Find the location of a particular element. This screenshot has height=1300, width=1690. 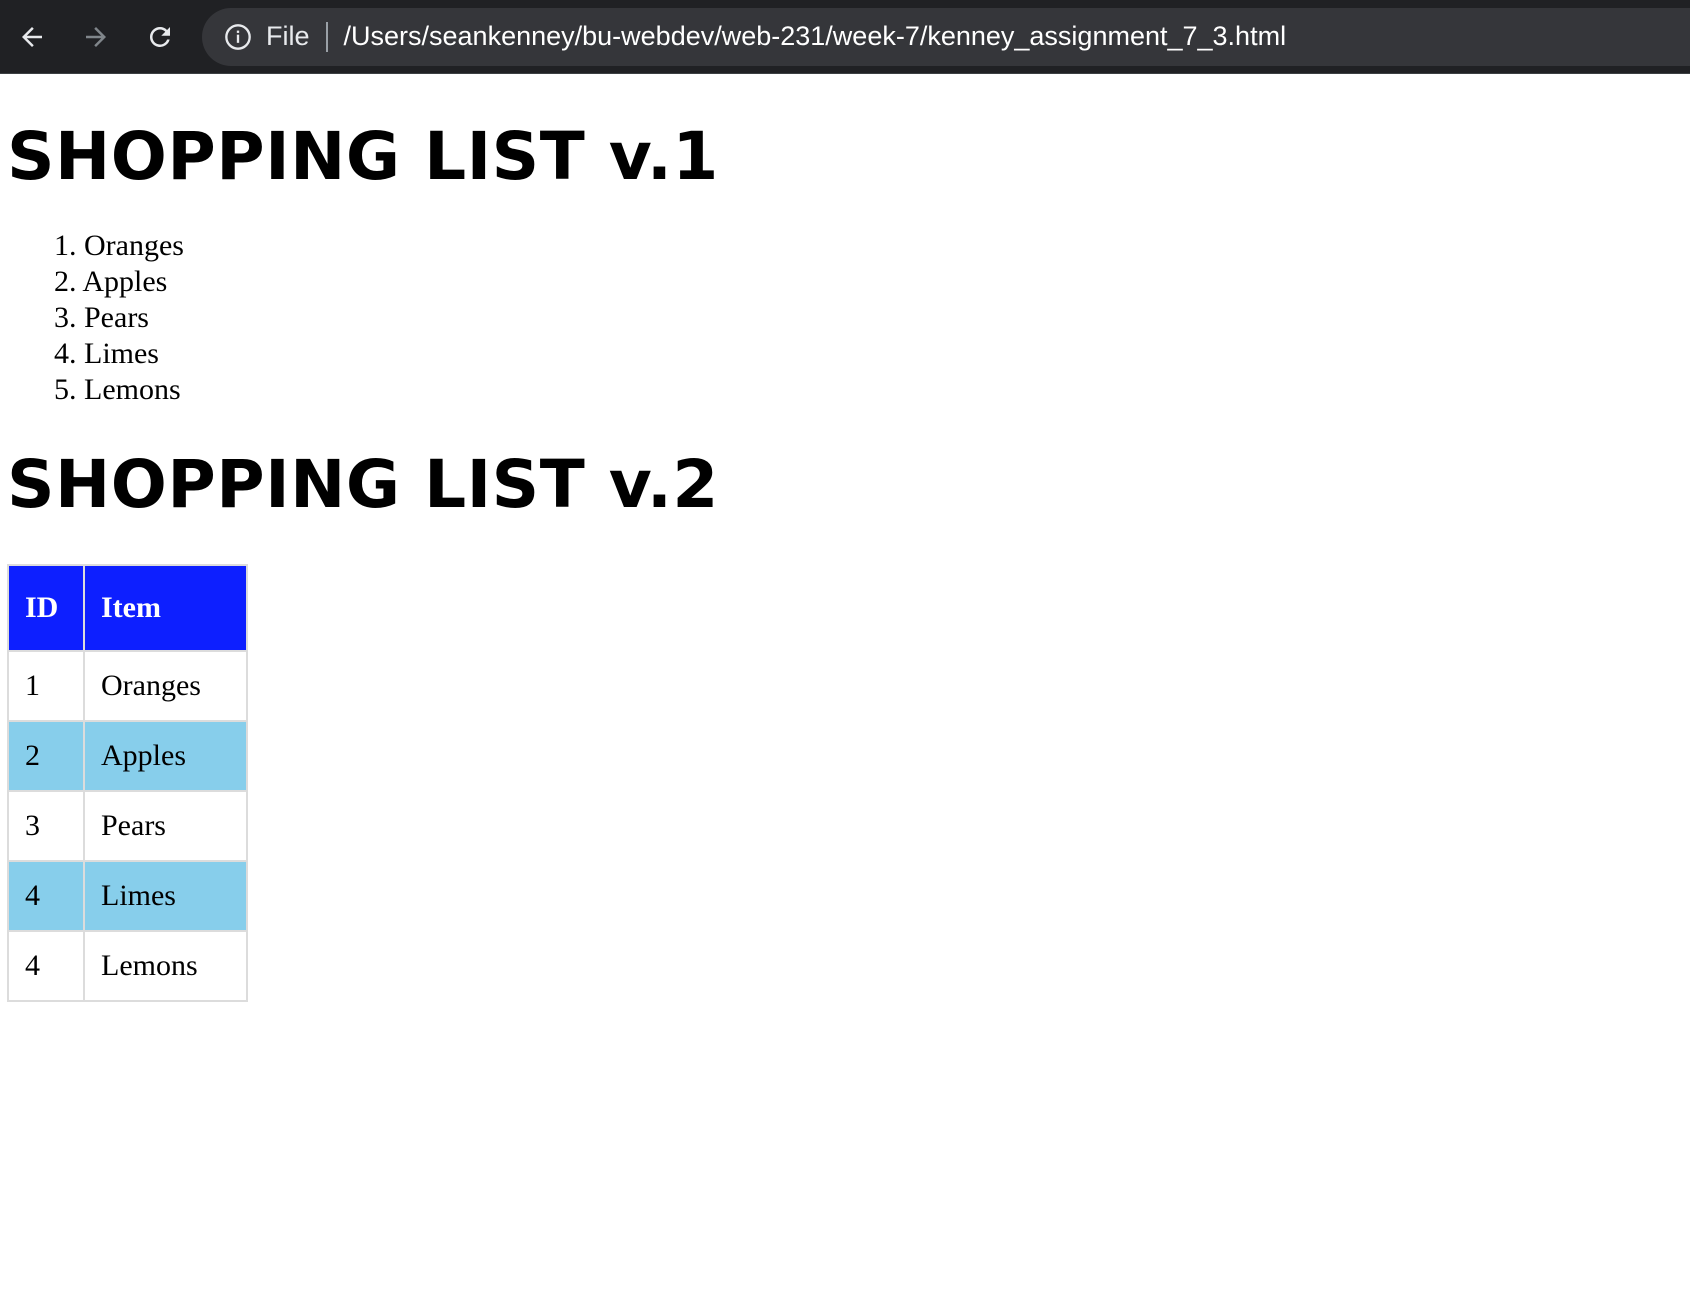

heading-shopping-list-v1: SHOPPING LIST v.1 is located at coordinates (363, 156).